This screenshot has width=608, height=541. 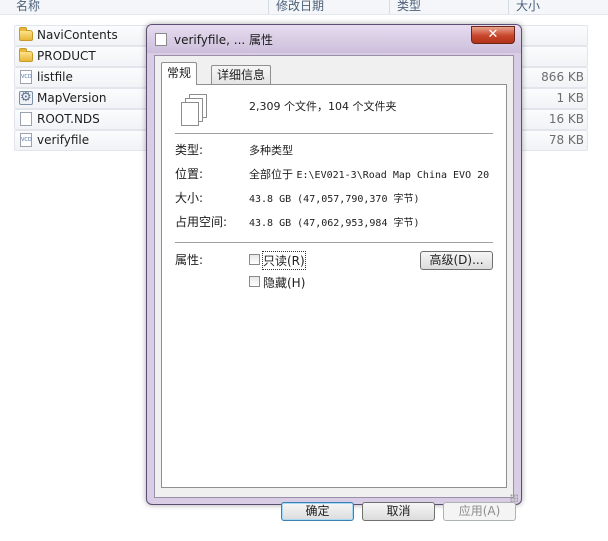 What do you see at coordinates (562, 77) in the screenshot?
I see `file-size: 866 KB` at bounding box center [562, 77].